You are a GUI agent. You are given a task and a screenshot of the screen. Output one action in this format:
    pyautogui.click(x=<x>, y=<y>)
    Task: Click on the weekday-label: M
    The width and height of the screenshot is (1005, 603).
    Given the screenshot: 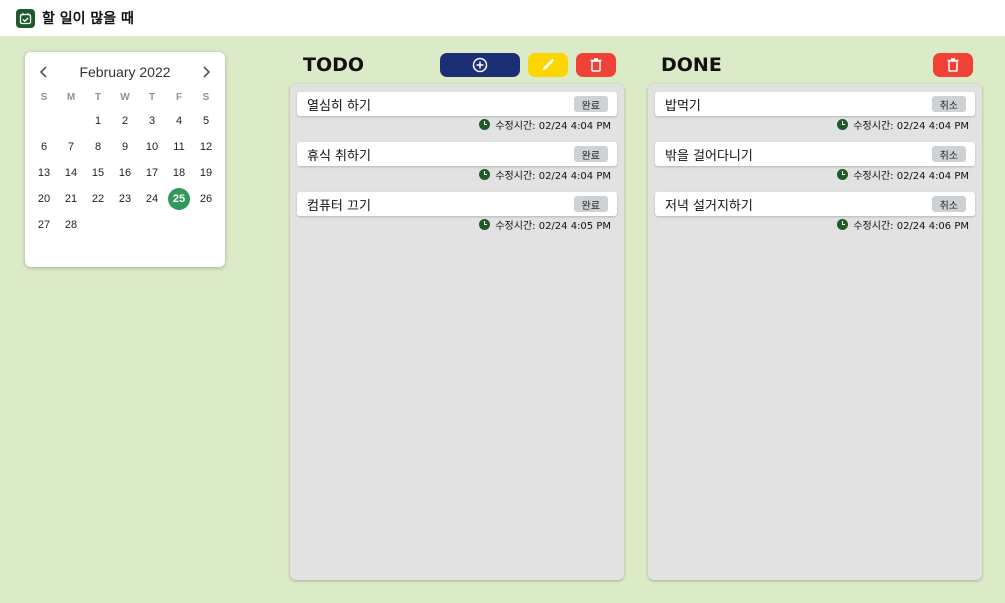 What is the action you would take?
    pyautogui.click(x=71, y=97)
    